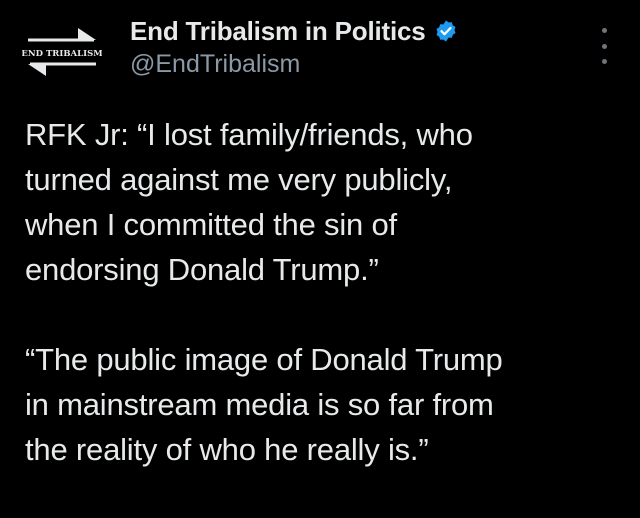 This screenshot has width=640, height=518. I want to click on end-tribalism-logo: END TRIBALISM, so click(62, 52).